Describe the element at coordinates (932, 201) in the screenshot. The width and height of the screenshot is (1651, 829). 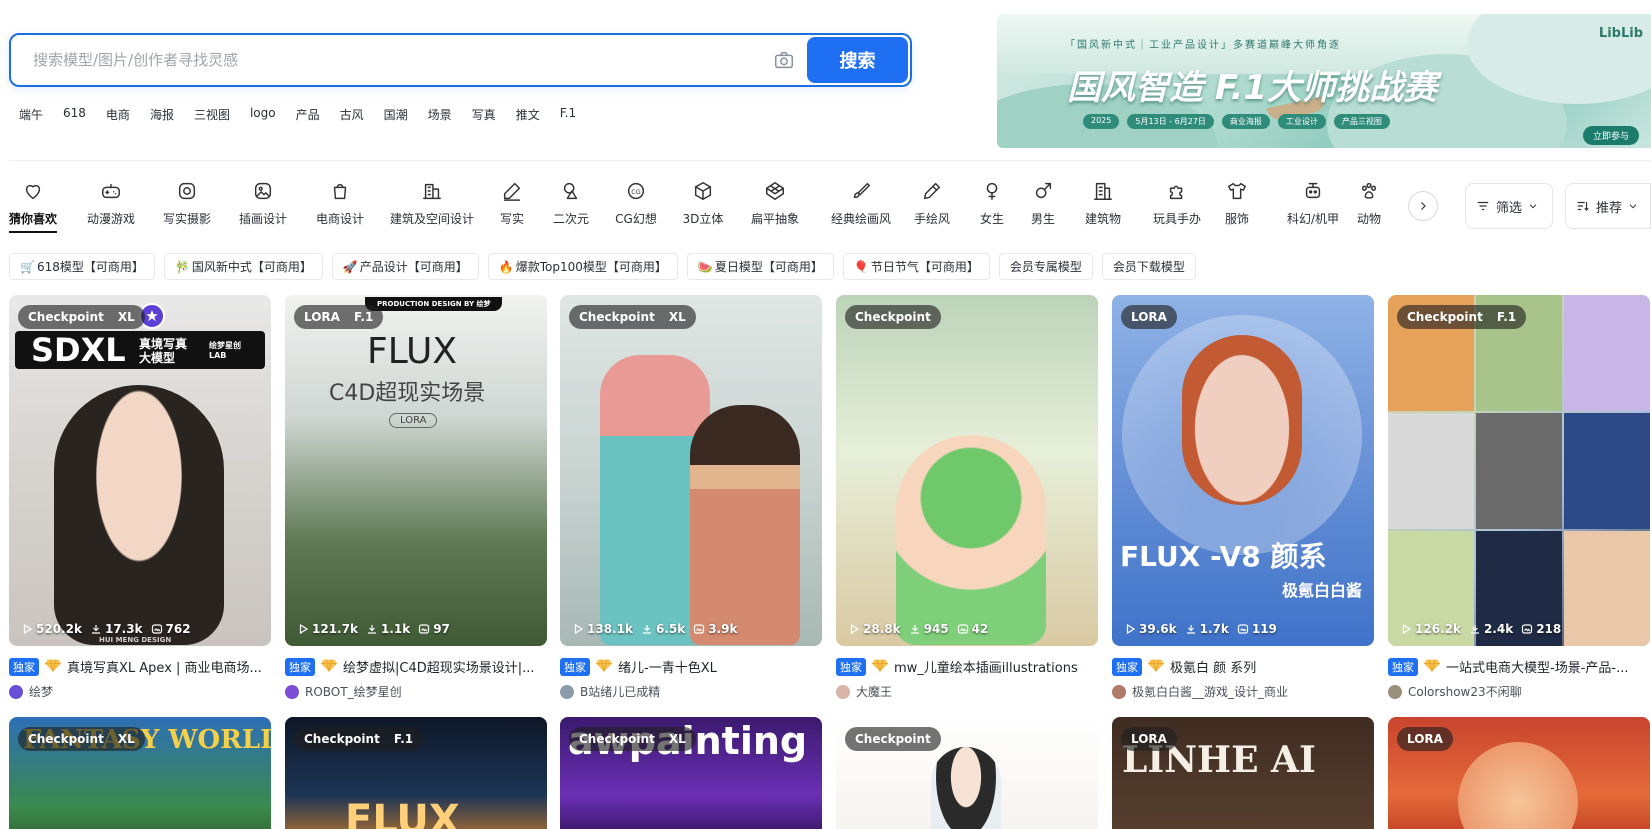
I see `category-tab: 手绘风` at that location.